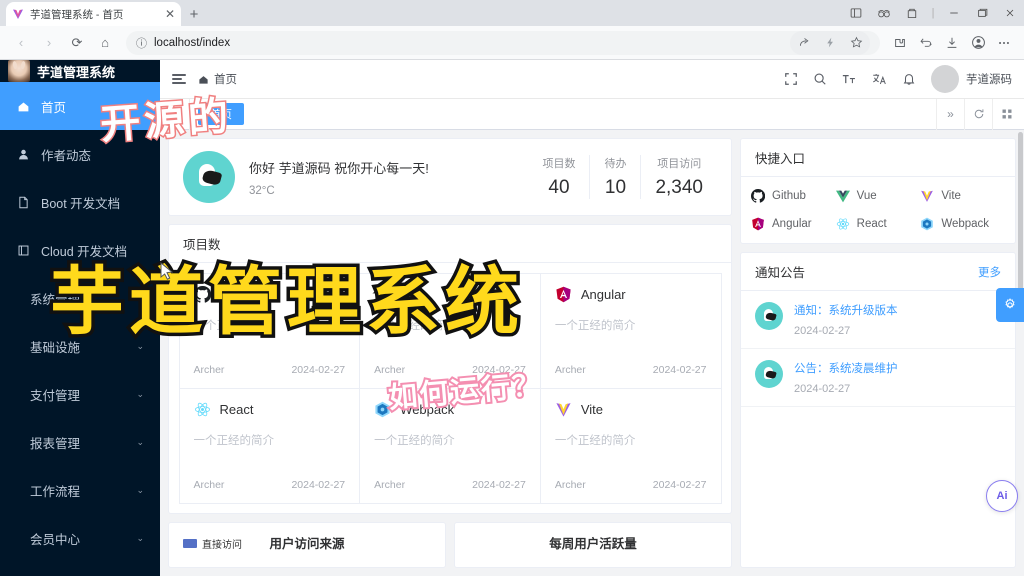 The image size is (1024, 576). Describe the element at coordinates (1020, 217) in the screenshot. I see `page-scrollbar` at that location.